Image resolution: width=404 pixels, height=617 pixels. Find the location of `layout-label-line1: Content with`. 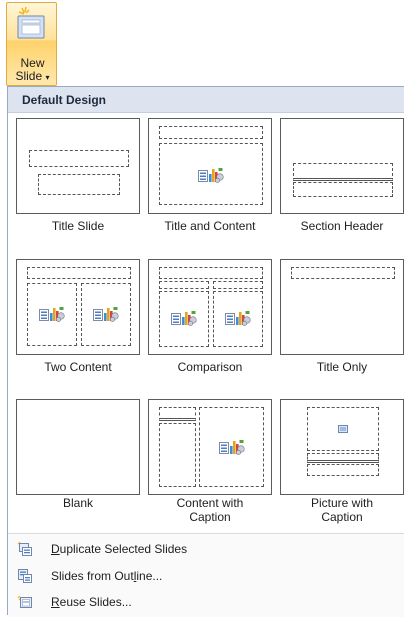

layout-label-line1: Content with is located at coordinates (210, 503).